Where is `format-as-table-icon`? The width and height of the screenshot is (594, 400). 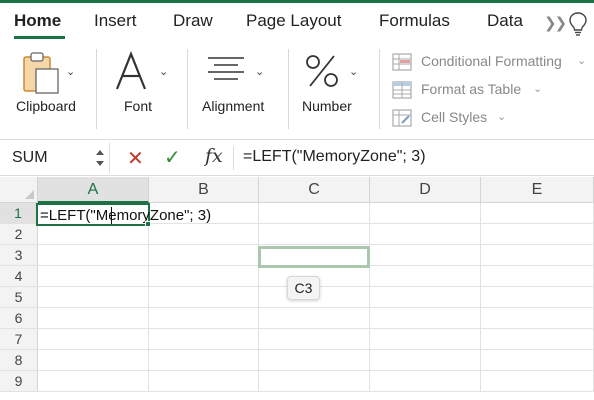 format-as-table-icon is located at coordinates (402, 90).